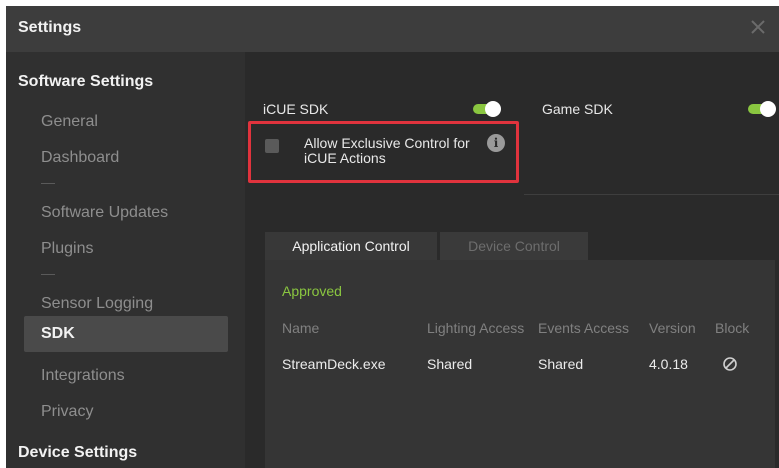  What do you see at coordinates (351, 246) in the screenshot?
I see `tab-application-control: Application Control` at bounding box center [351, 246].